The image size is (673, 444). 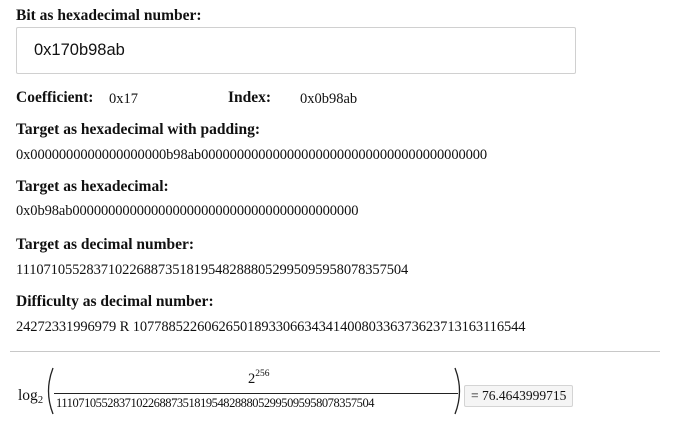 What do you see at coordinates (109, 15) in the screenshot?
I see `bits-label: Bit as hexadecimal number:` at bounding box center [109, 15].